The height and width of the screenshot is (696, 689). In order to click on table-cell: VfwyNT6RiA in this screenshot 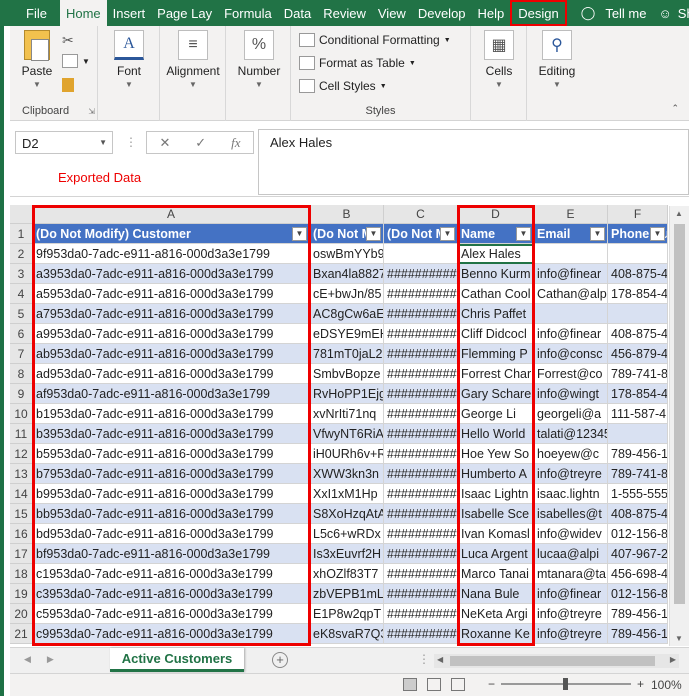, I will do `click(347, 434)`.